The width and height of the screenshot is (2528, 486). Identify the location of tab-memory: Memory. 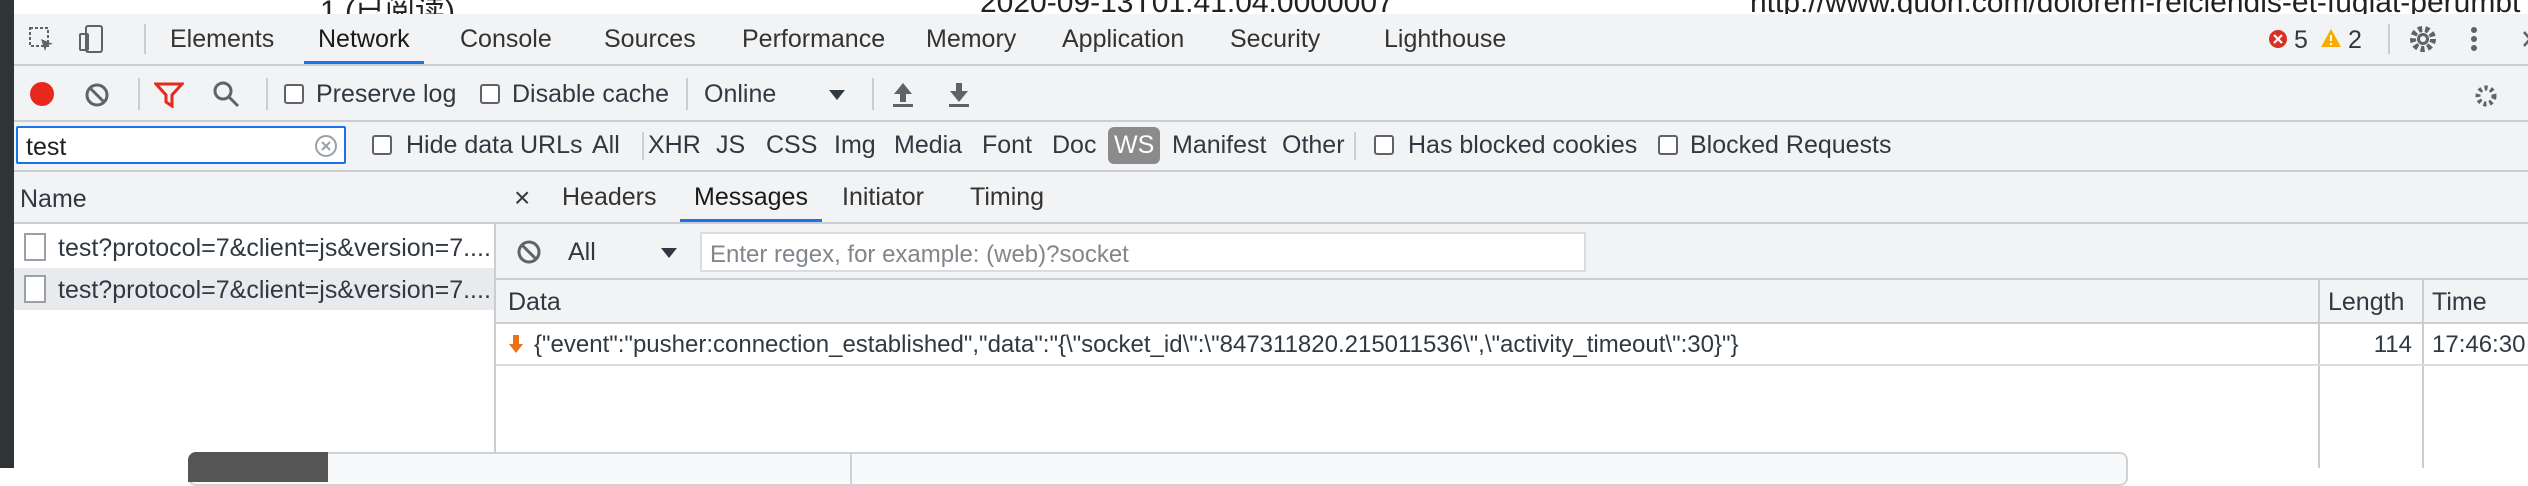
(971, 39).